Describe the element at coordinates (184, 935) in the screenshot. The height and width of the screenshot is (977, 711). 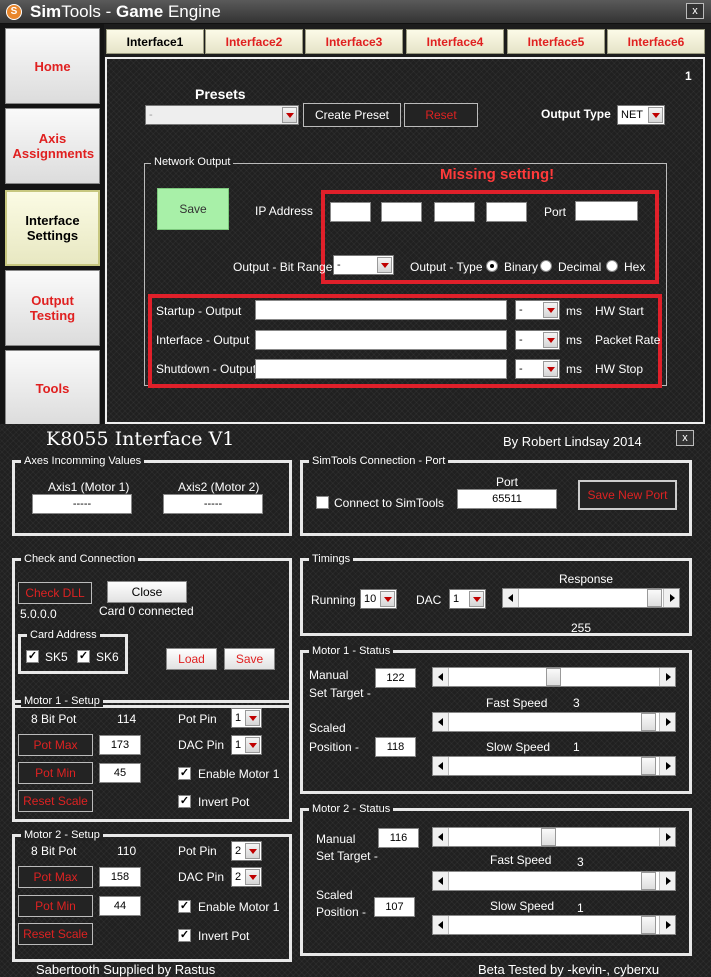
I see `motor2-invert-checkbox: ✓` at that location.